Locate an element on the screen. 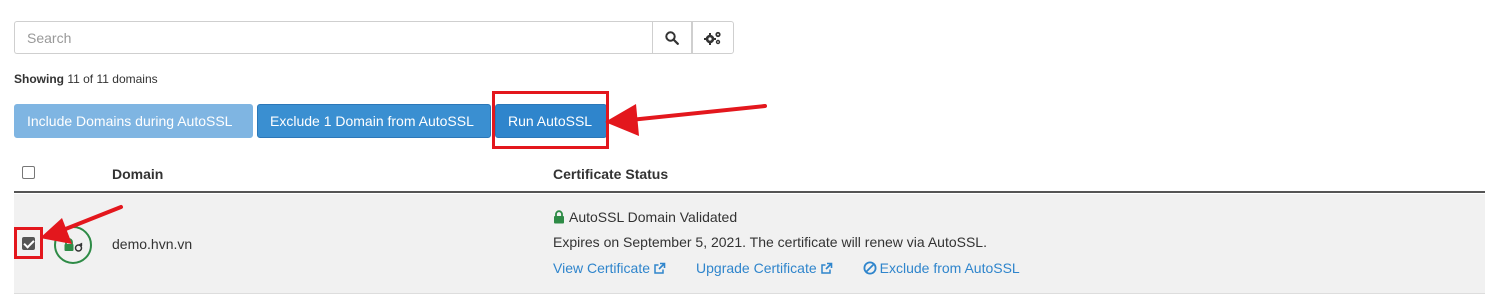 This screenshot has width=1485, height=294. upgrade-certificate-label: Upgrade Certificate is located at coordinates (756, 268).